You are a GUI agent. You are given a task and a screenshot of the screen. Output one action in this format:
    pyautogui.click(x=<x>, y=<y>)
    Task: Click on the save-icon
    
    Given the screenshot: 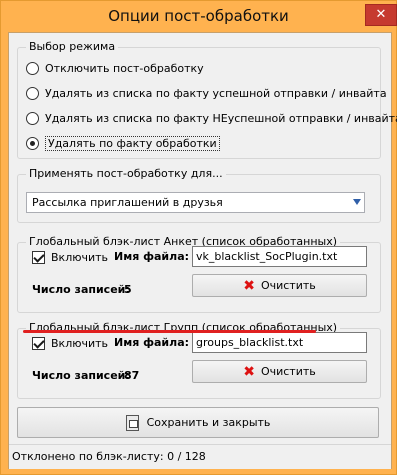 What is the action you would take?
    pyautogui.click(x=132, y=422)
    